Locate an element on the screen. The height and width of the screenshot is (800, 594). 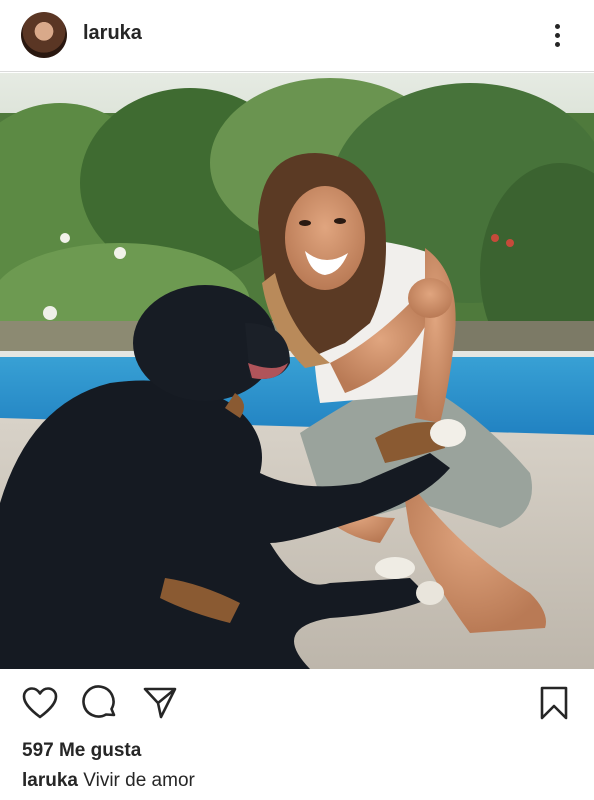
avatar is located at coordinates (44, 35).